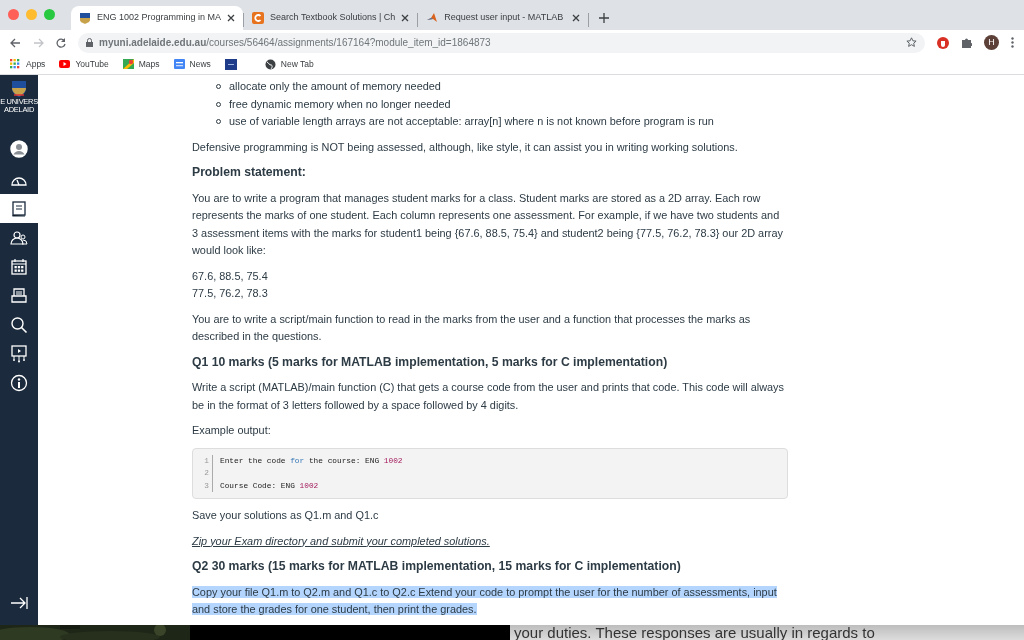 This screenshot has height=640, width=1024. I want to click on list-item-text: free dynamic memory when no longer needed, so click(340, 104).